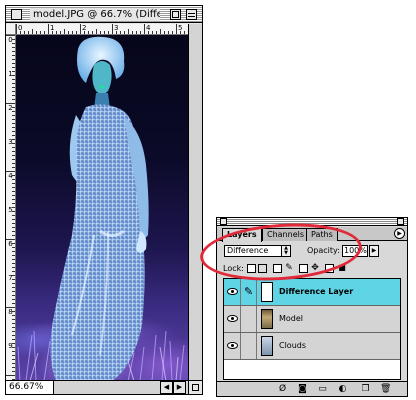 The width and height of the screenshot is (416, 400). Describe the element at coordinates (191, 14) in the screenshot. I see `collapse-box-icon` at that location.